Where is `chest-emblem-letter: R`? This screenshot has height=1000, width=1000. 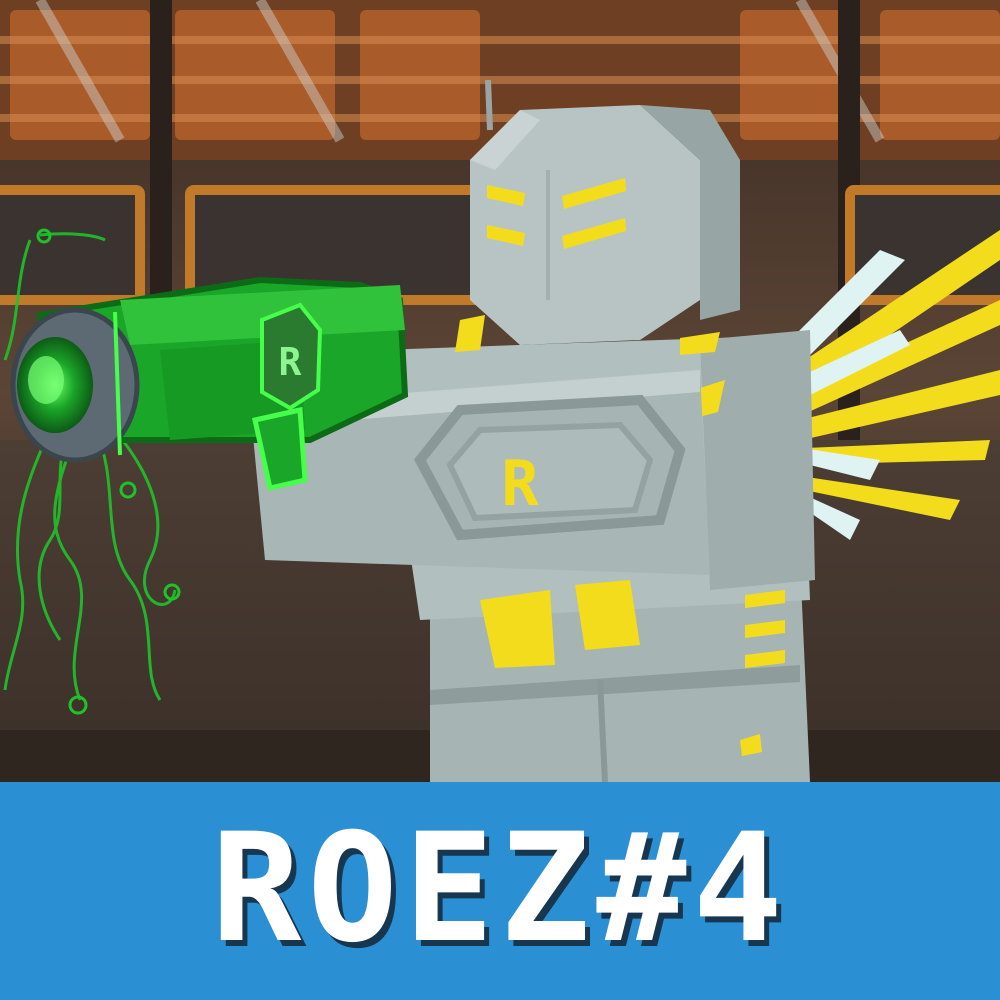
chest-emblem-letter: R is located at coordinates (520, 483).